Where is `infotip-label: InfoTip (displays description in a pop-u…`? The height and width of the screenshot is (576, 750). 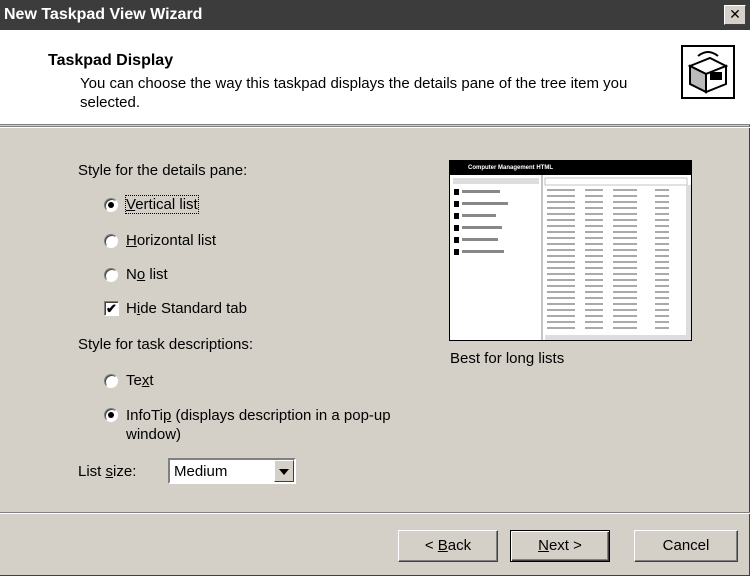 infotip-label: InfoTip (displays description in a pop-u… is located at coordinates (258, 425).